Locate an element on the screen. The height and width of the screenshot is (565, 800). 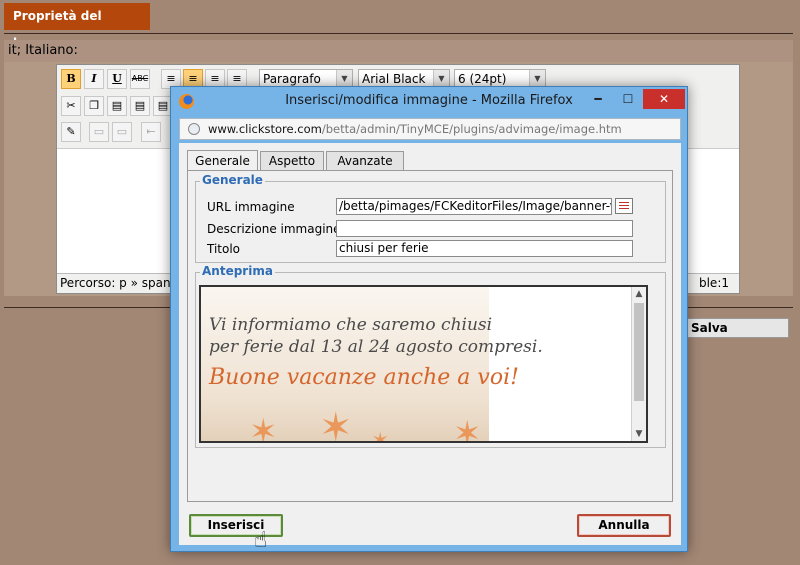
general-legend: Generale is located at coordinates (232, 180).